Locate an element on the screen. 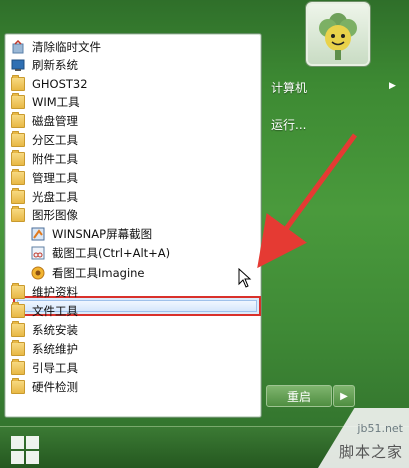 The width and height of the screenshot is (409, 468). menu-item-partition-tools: 分区工具 is located at coordinates (44, 140).